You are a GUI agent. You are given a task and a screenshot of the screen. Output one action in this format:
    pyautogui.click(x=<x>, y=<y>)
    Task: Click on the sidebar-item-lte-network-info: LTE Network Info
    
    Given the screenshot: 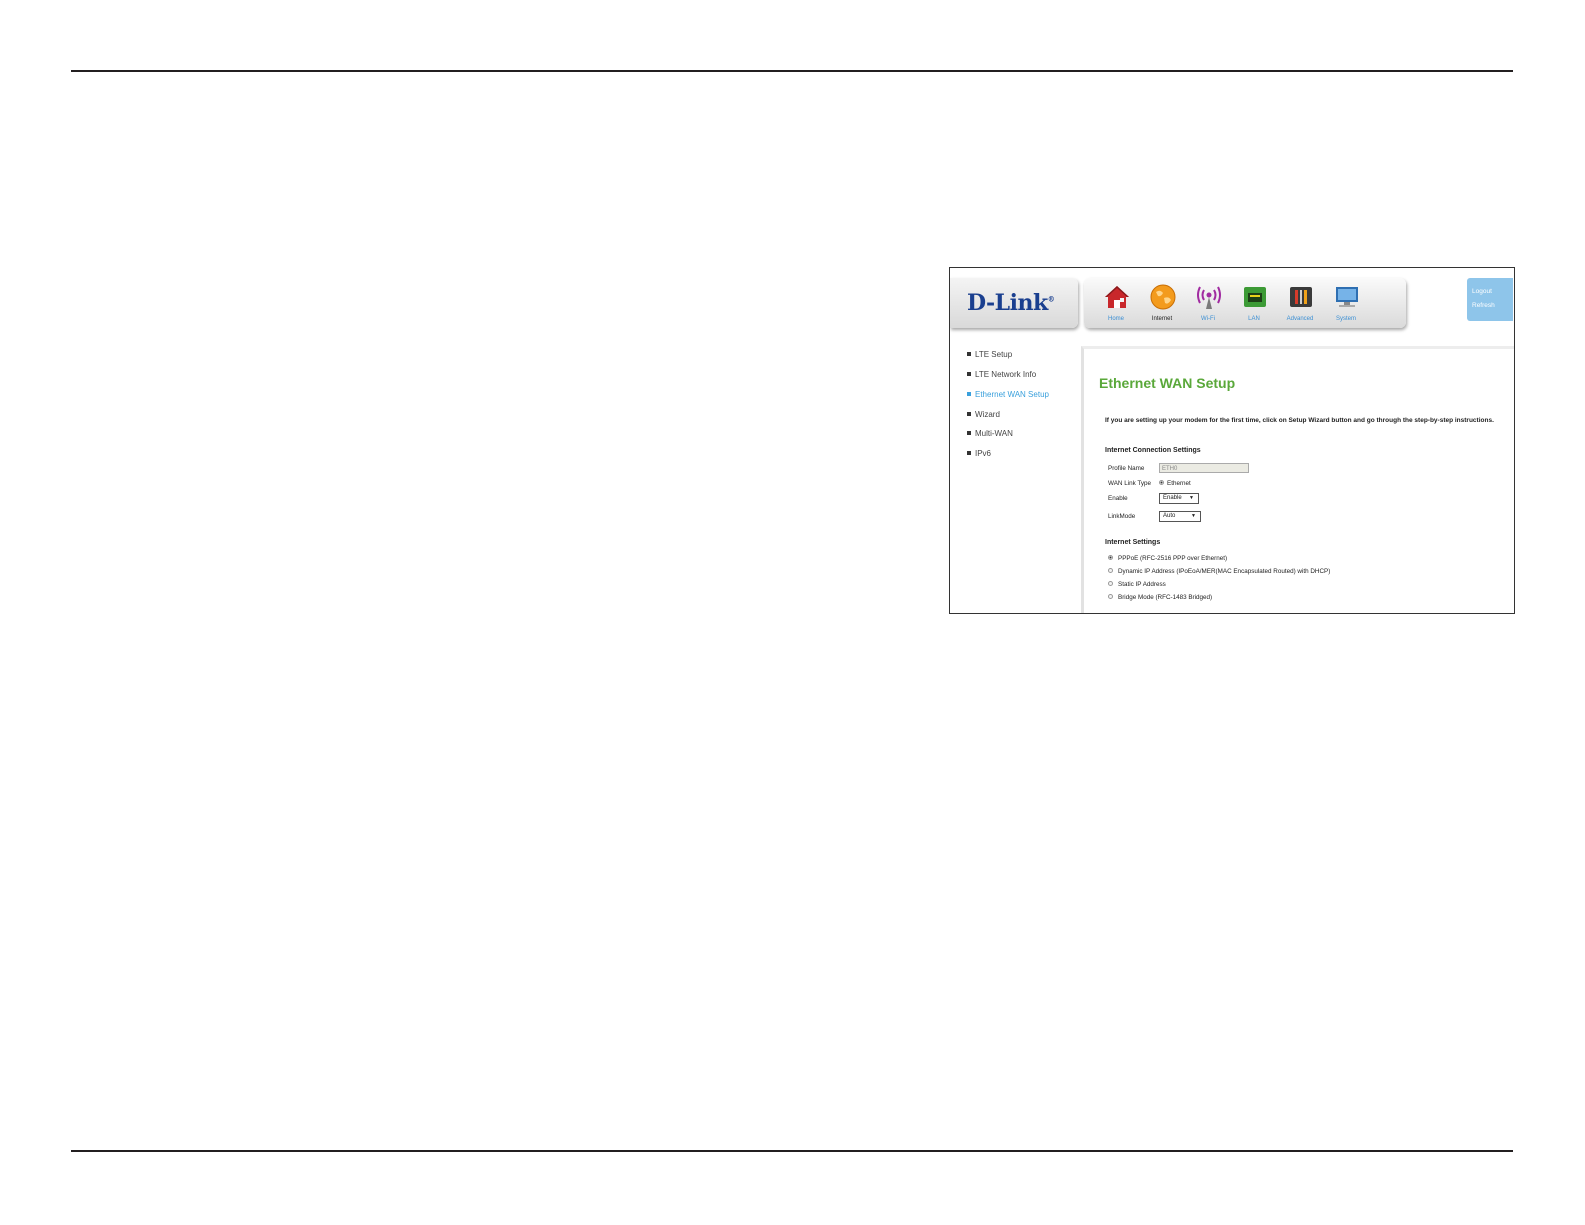 What is the action you would take?
    pyautogui.click(x=1001, y=374)
    